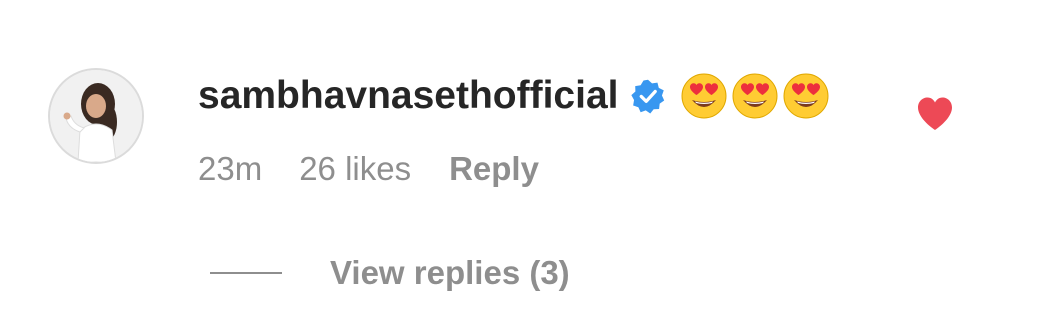 The width and height of the screenshot is (1062, 320). I want to click on comment-meta: 23m 26 likes Reply, so click(368, 169).